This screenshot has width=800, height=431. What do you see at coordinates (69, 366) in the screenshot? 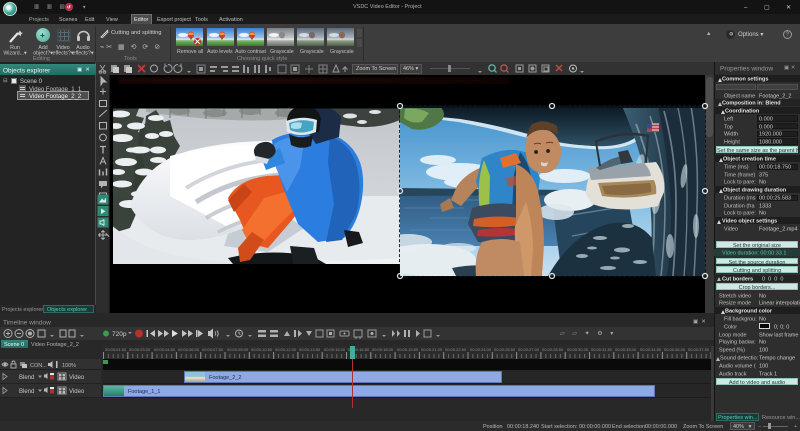
I see `svg-text: 100%` at bounding box center [69, 366].